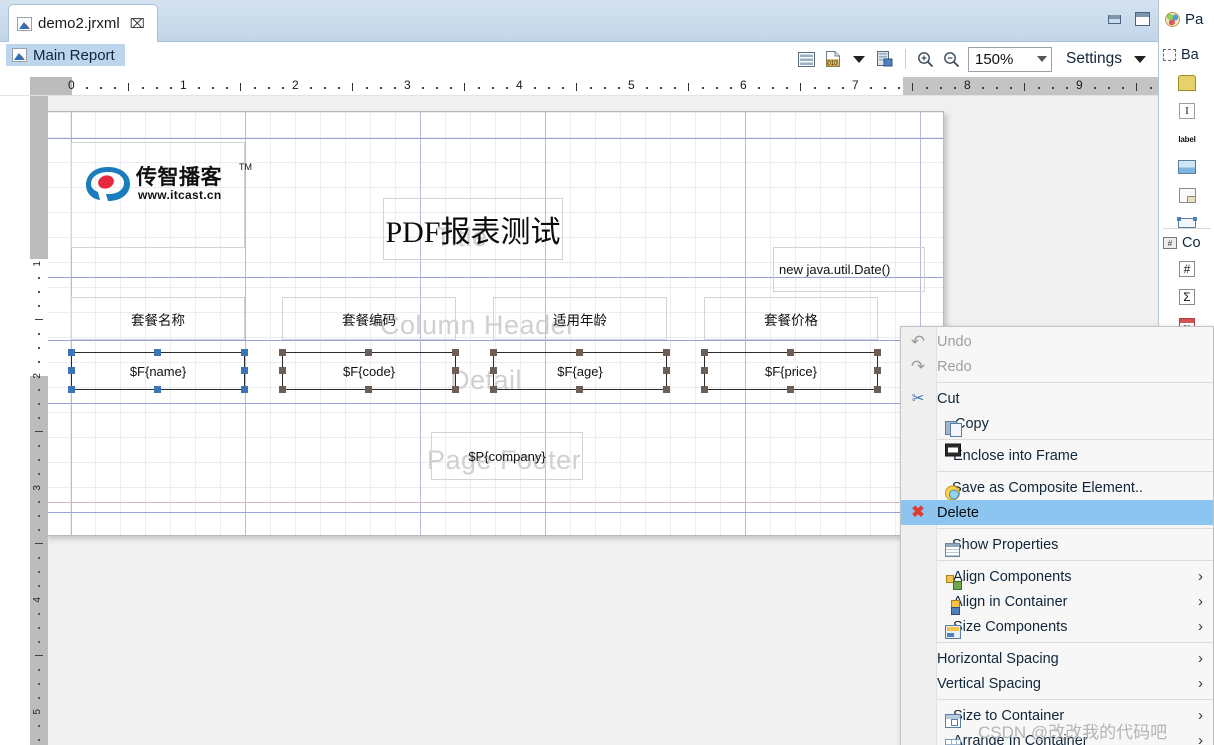 This screenshot has width=1214, height=745. What do you see at coordinates (1057, 398) in the screenshot?
I see `menu-item-cut: ✂ Cut` at bounding box center [1057, 398].